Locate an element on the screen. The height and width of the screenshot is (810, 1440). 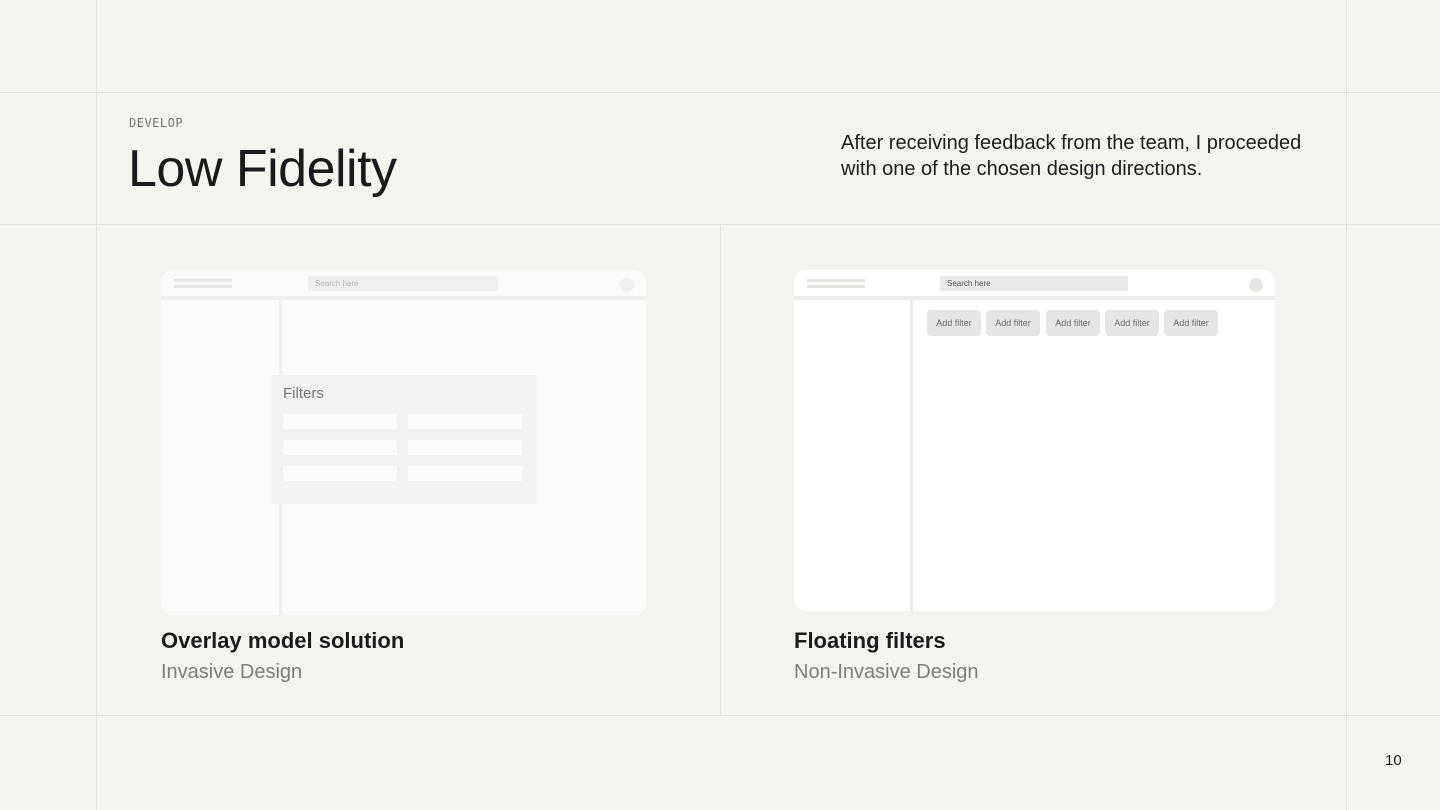
page-title: Low Fidelity is located at coordinates (262, 169).